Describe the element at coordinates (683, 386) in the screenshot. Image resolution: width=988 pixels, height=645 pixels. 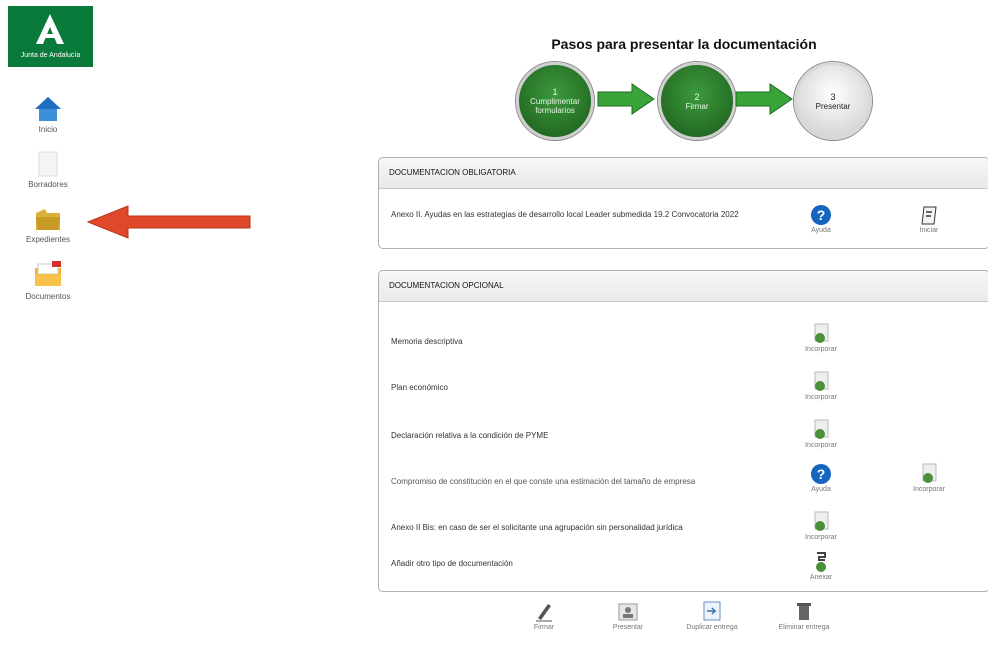
I see `table-row: Plan económico Incorporar` at that location.